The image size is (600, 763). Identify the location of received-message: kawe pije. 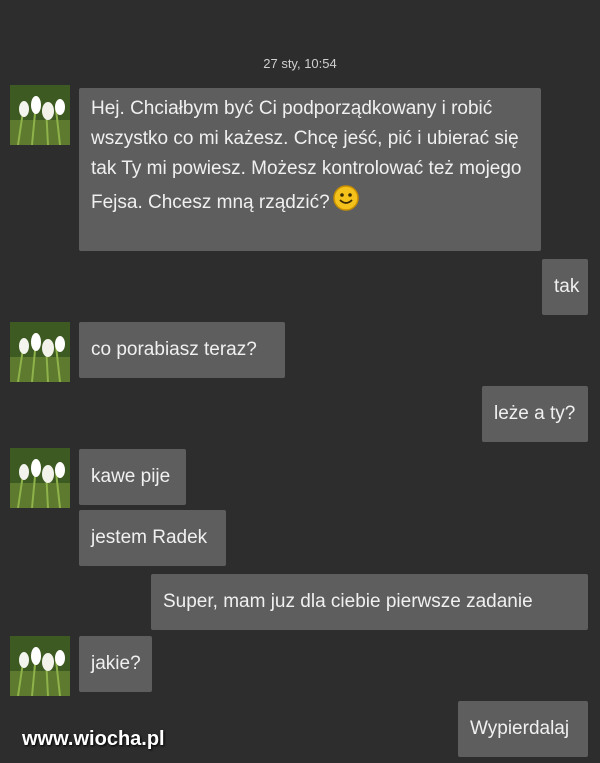
(132, 477).